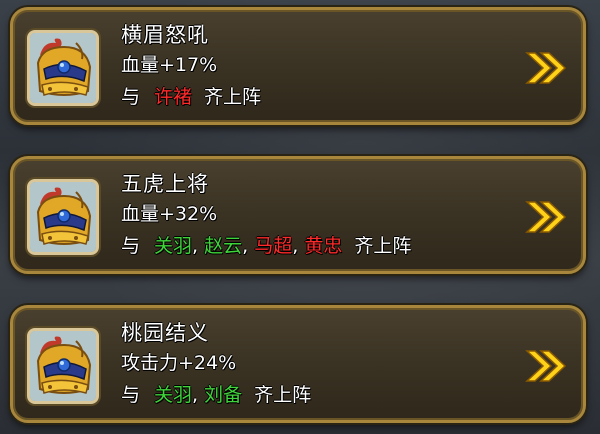 Image resolution: width=600 pixels, height=434 pixels. I want to click on combo-bonus: 血量+32%, so click(169, 214).